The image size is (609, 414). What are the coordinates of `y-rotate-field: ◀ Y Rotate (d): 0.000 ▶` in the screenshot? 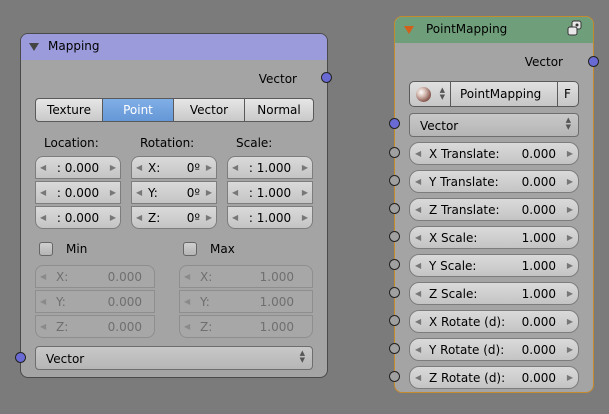 It's located at (494, 349).